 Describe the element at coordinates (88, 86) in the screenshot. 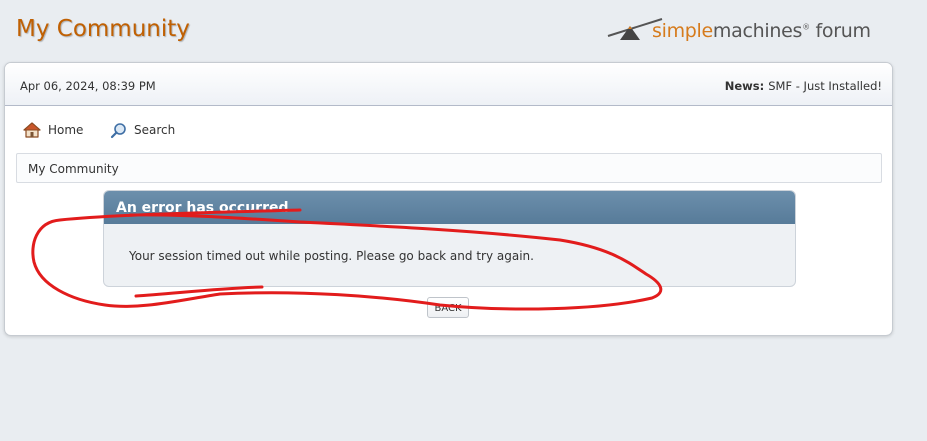

I see `current-date: Apr 06, 2024, 08:39 PM` at that location.